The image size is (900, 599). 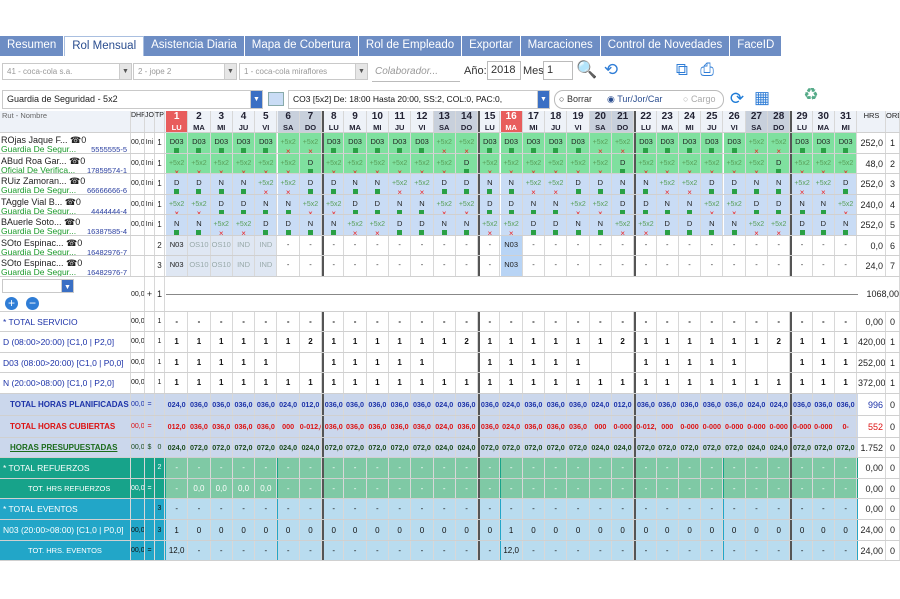 What do you see at coordinates (556, 121) in the screenshot?
I see `day-header-18: 18 JU` at bounding box center [556, 121].